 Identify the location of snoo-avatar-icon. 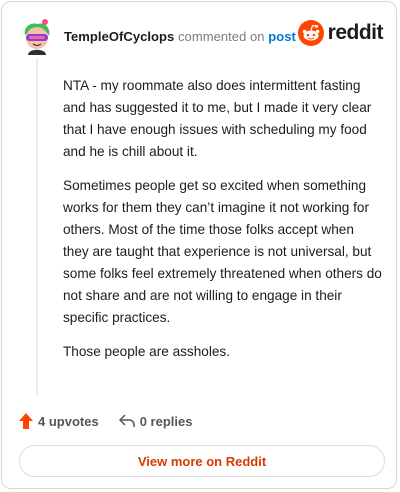
(37, 37).